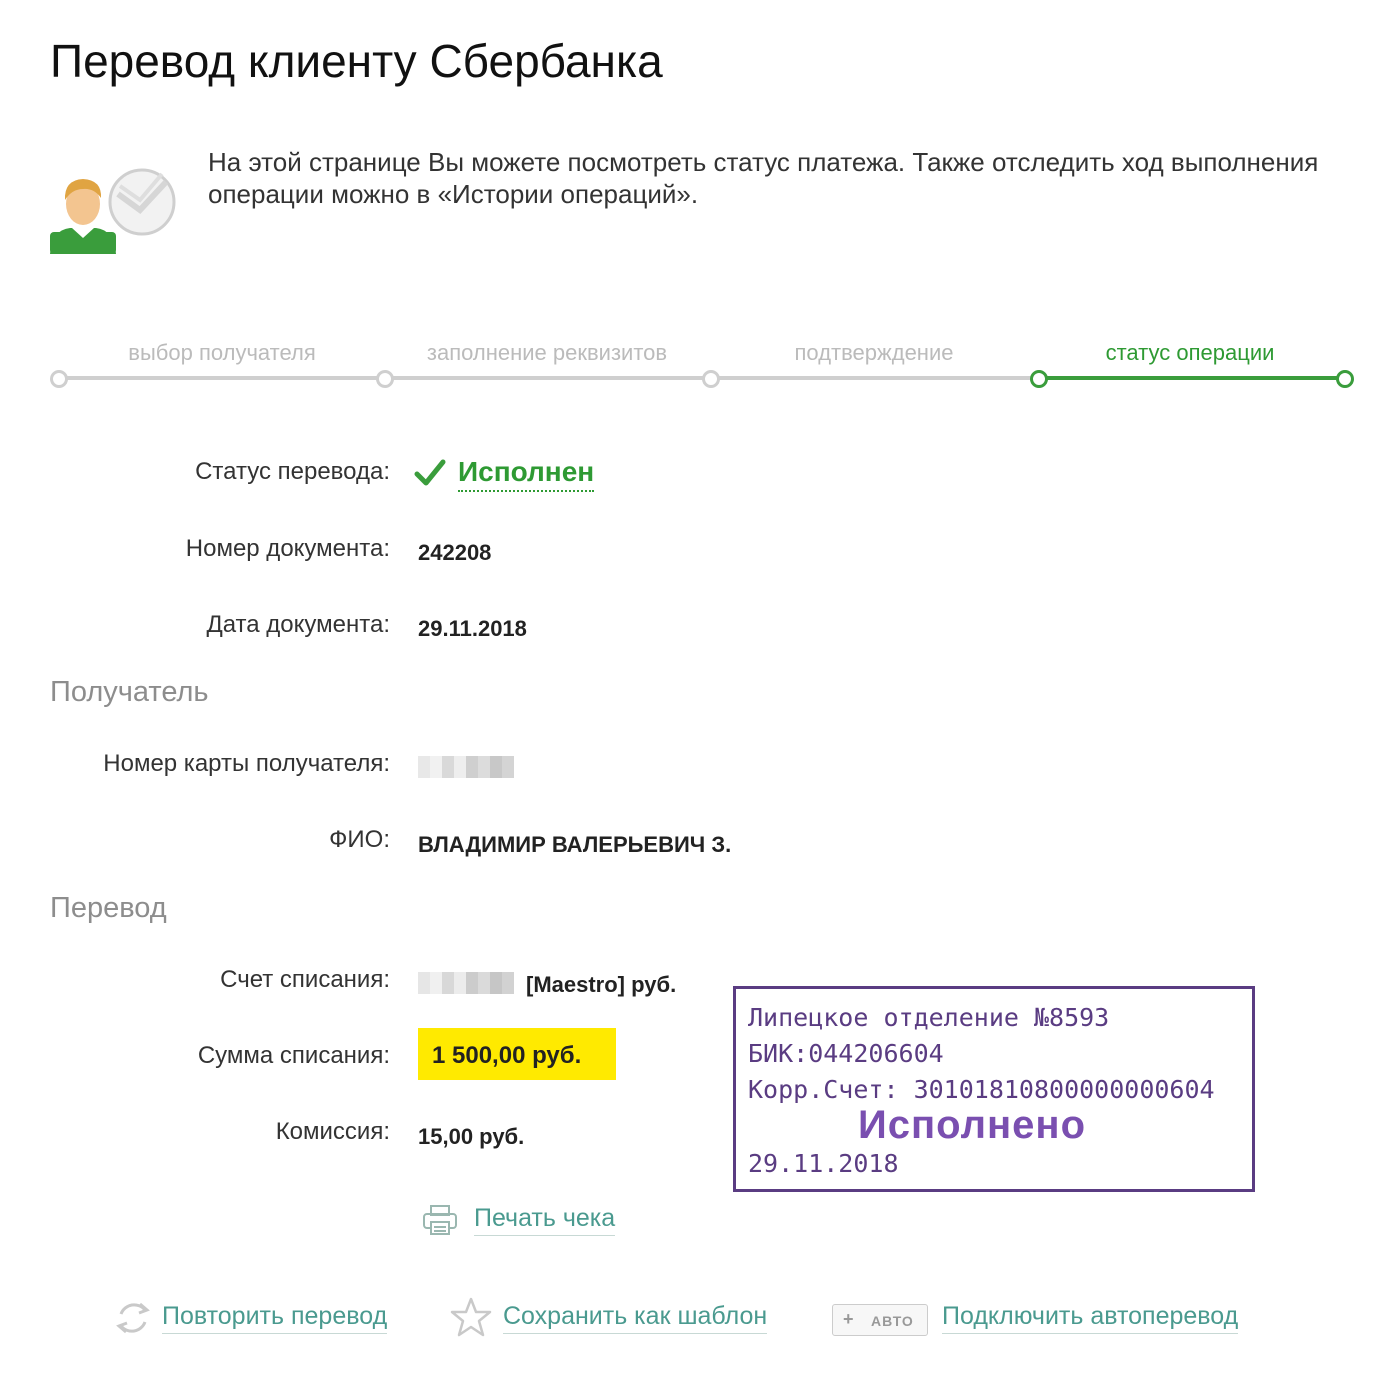  Describe the element at coordinates (981, 1089) in the screenshot. I see `stamp-corr-account: Корр.Счет: 30101810800000000604` at that location.